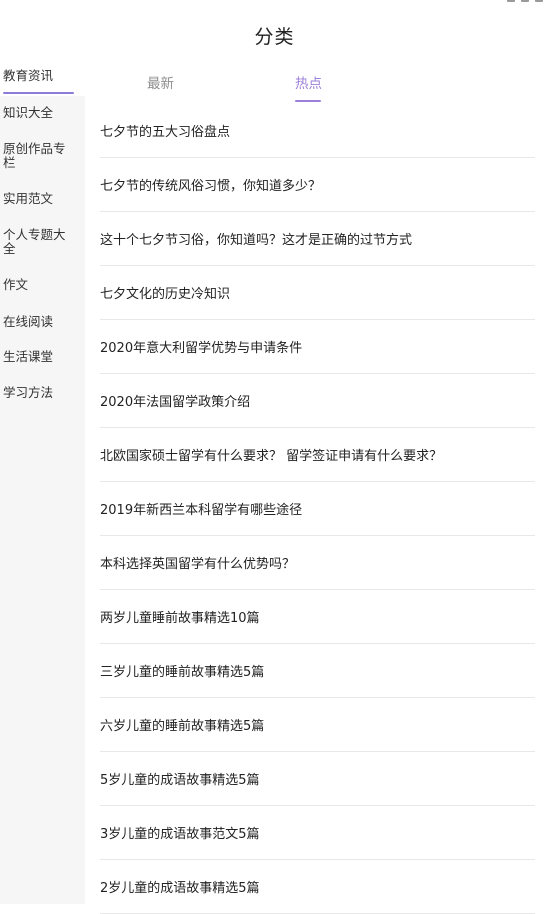  Describe the element at coordinates (317, 779) in the screenshot. I see `list-item: 5岁儿童的成语故事精选5篇` at that location.